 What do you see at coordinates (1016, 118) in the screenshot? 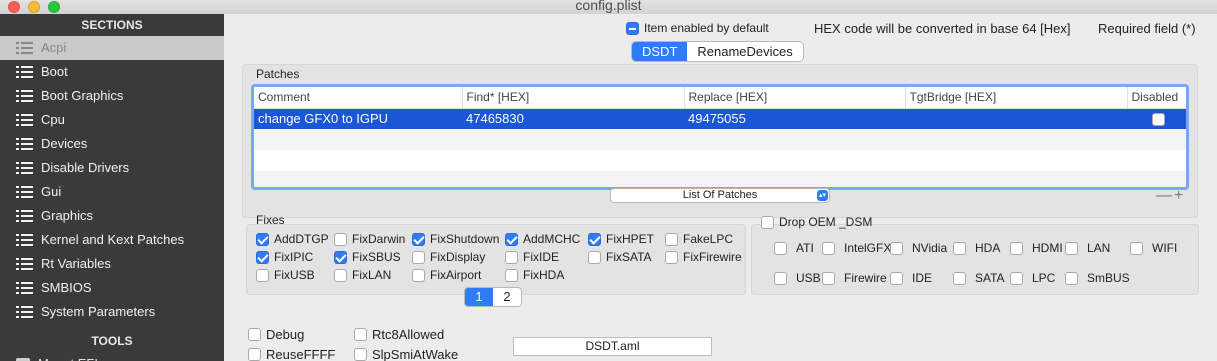
I see `cell-tgtbridge` at bounding box center [1016, 118].